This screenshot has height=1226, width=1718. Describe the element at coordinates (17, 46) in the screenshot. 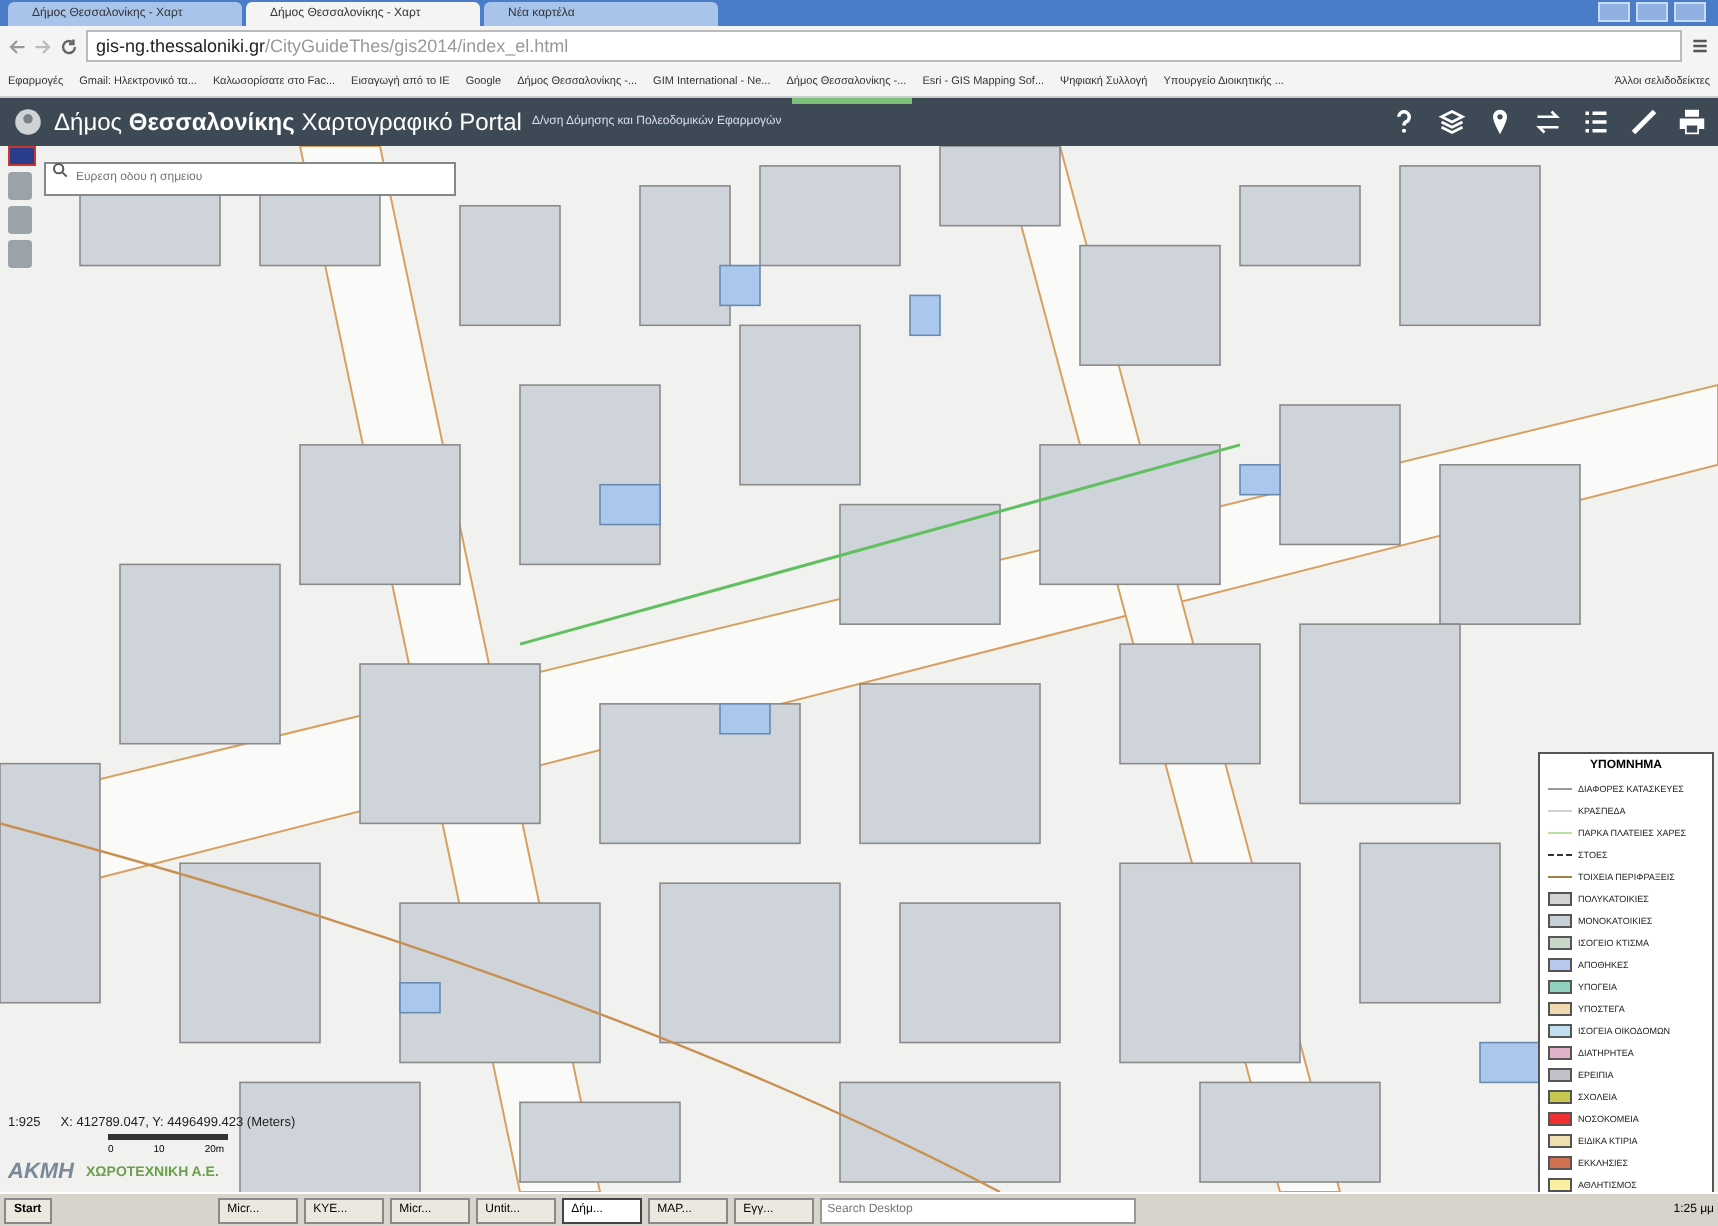

I see `back-icon` at that location.